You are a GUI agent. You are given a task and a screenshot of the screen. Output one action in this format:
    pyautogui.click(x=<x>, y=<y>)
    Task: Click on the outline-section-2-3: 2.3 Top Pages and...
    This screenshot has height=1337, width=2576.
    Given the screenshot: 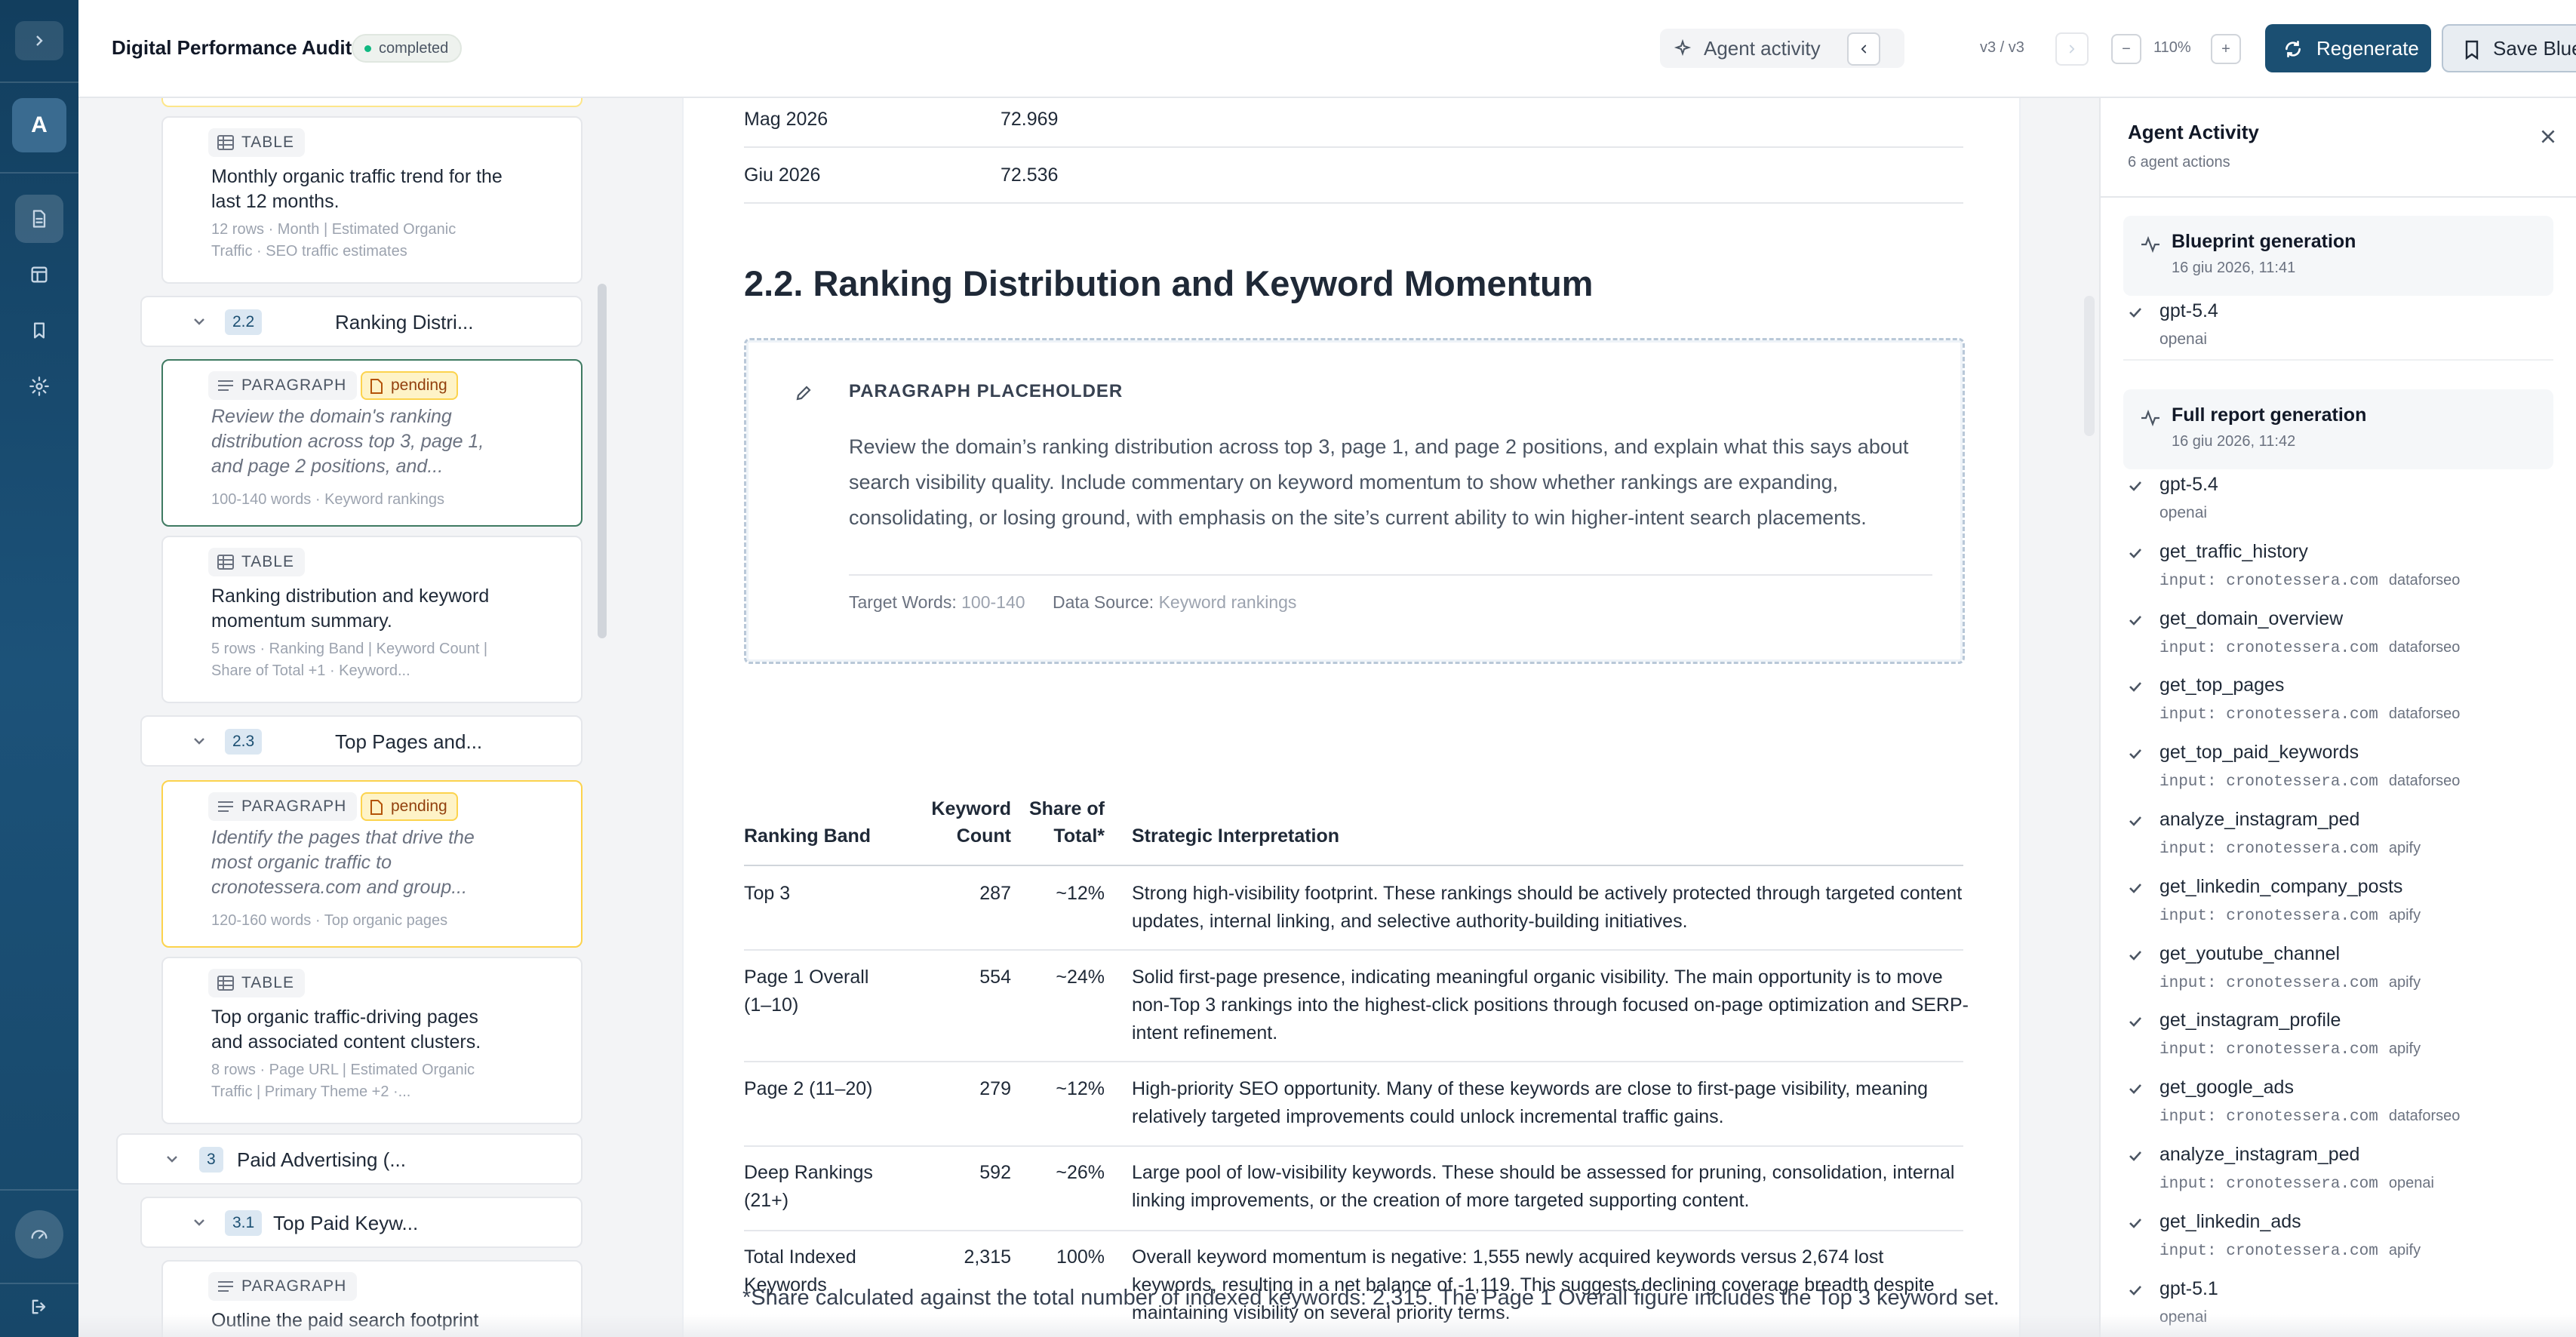 What is the action you would take?
    pyautogui.click(x=361, y=741)
    